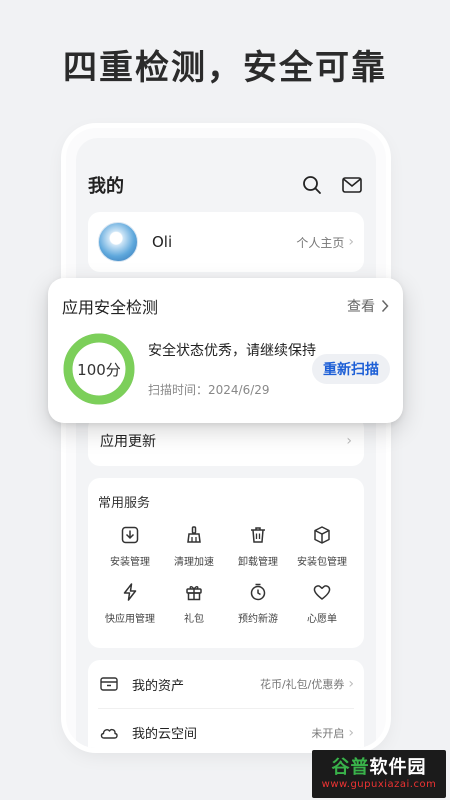 This screenshot has height=800, width=450. I want to click on security-score-ring: 100分, so click(99, 369).